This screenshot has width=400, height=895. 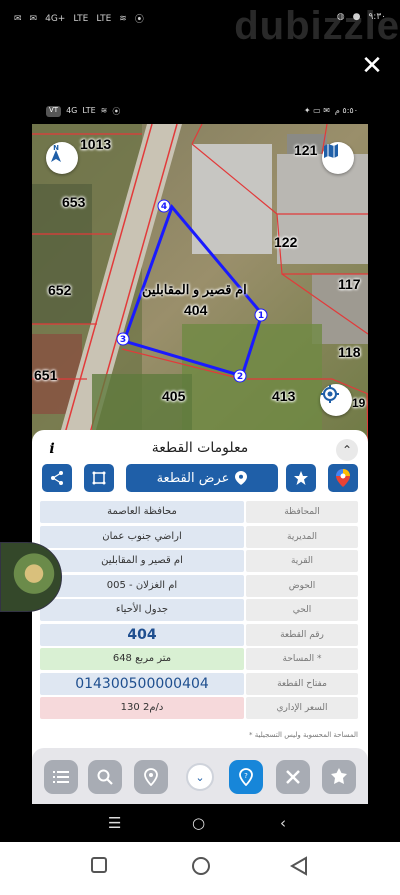 I want to click on lte-label: LTE, so click(x=81, y=18).